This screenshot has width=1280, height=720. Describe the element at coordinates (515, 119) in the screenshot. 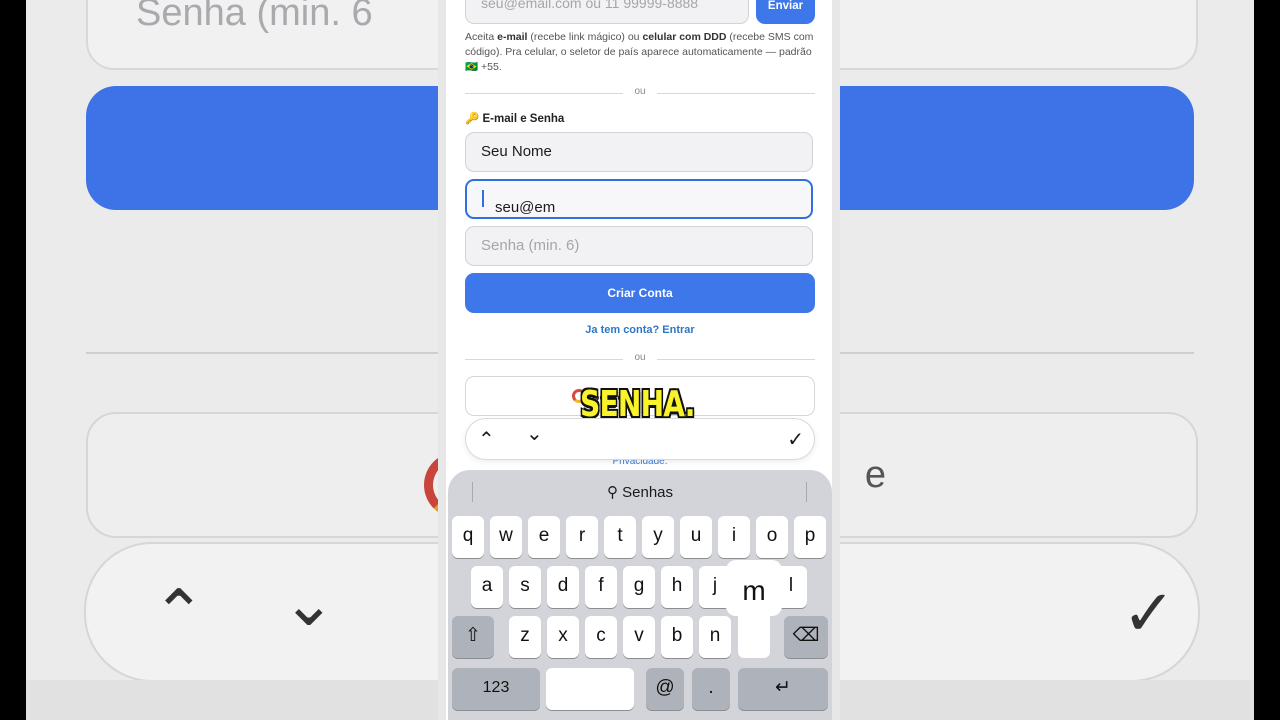

I see `email-password-title: 🔑 E-mail e Senha` at that location.